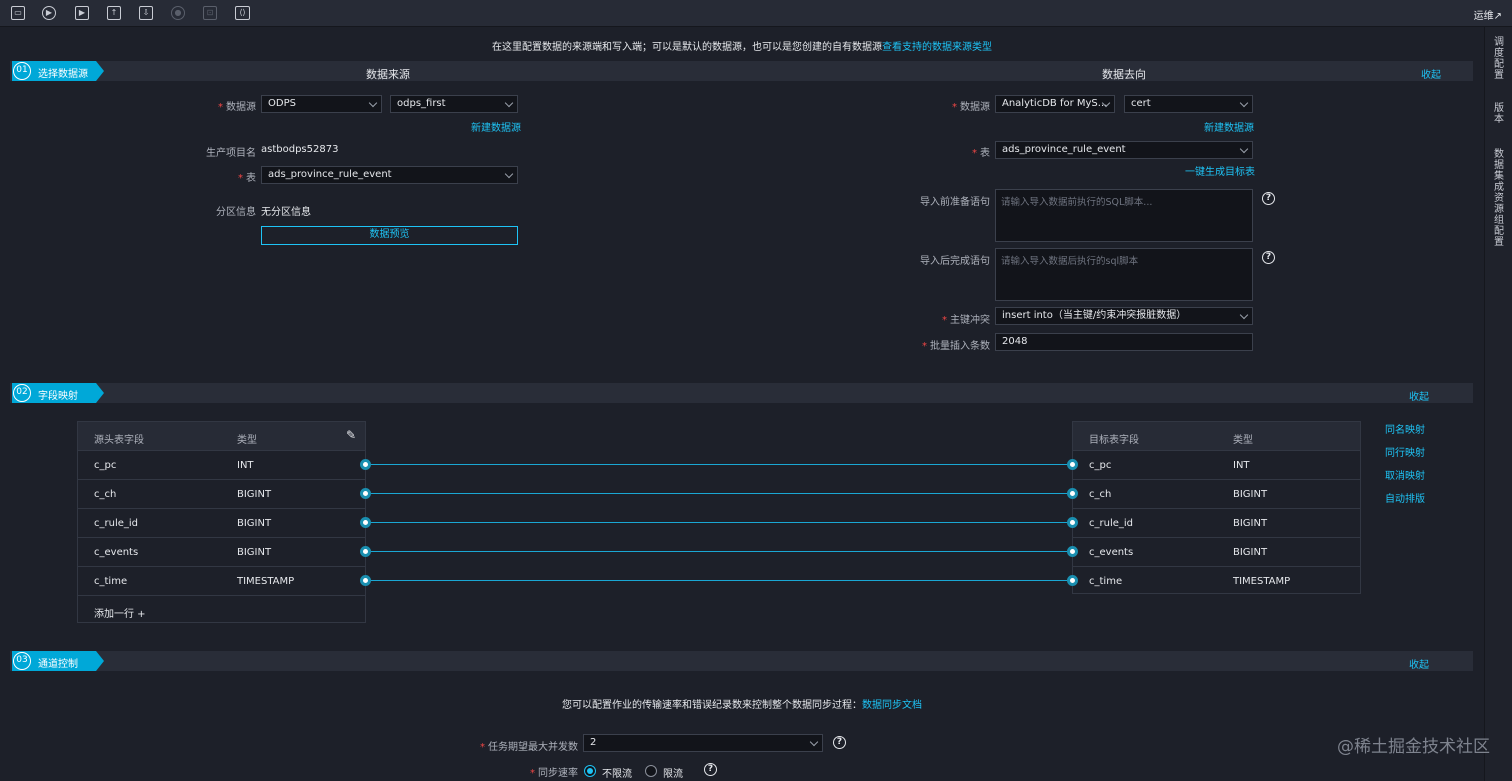 This screenshot has height=781, width=1512. I want to click on concurrency-label: * 任务期望最大并发数, so click(529, 747).